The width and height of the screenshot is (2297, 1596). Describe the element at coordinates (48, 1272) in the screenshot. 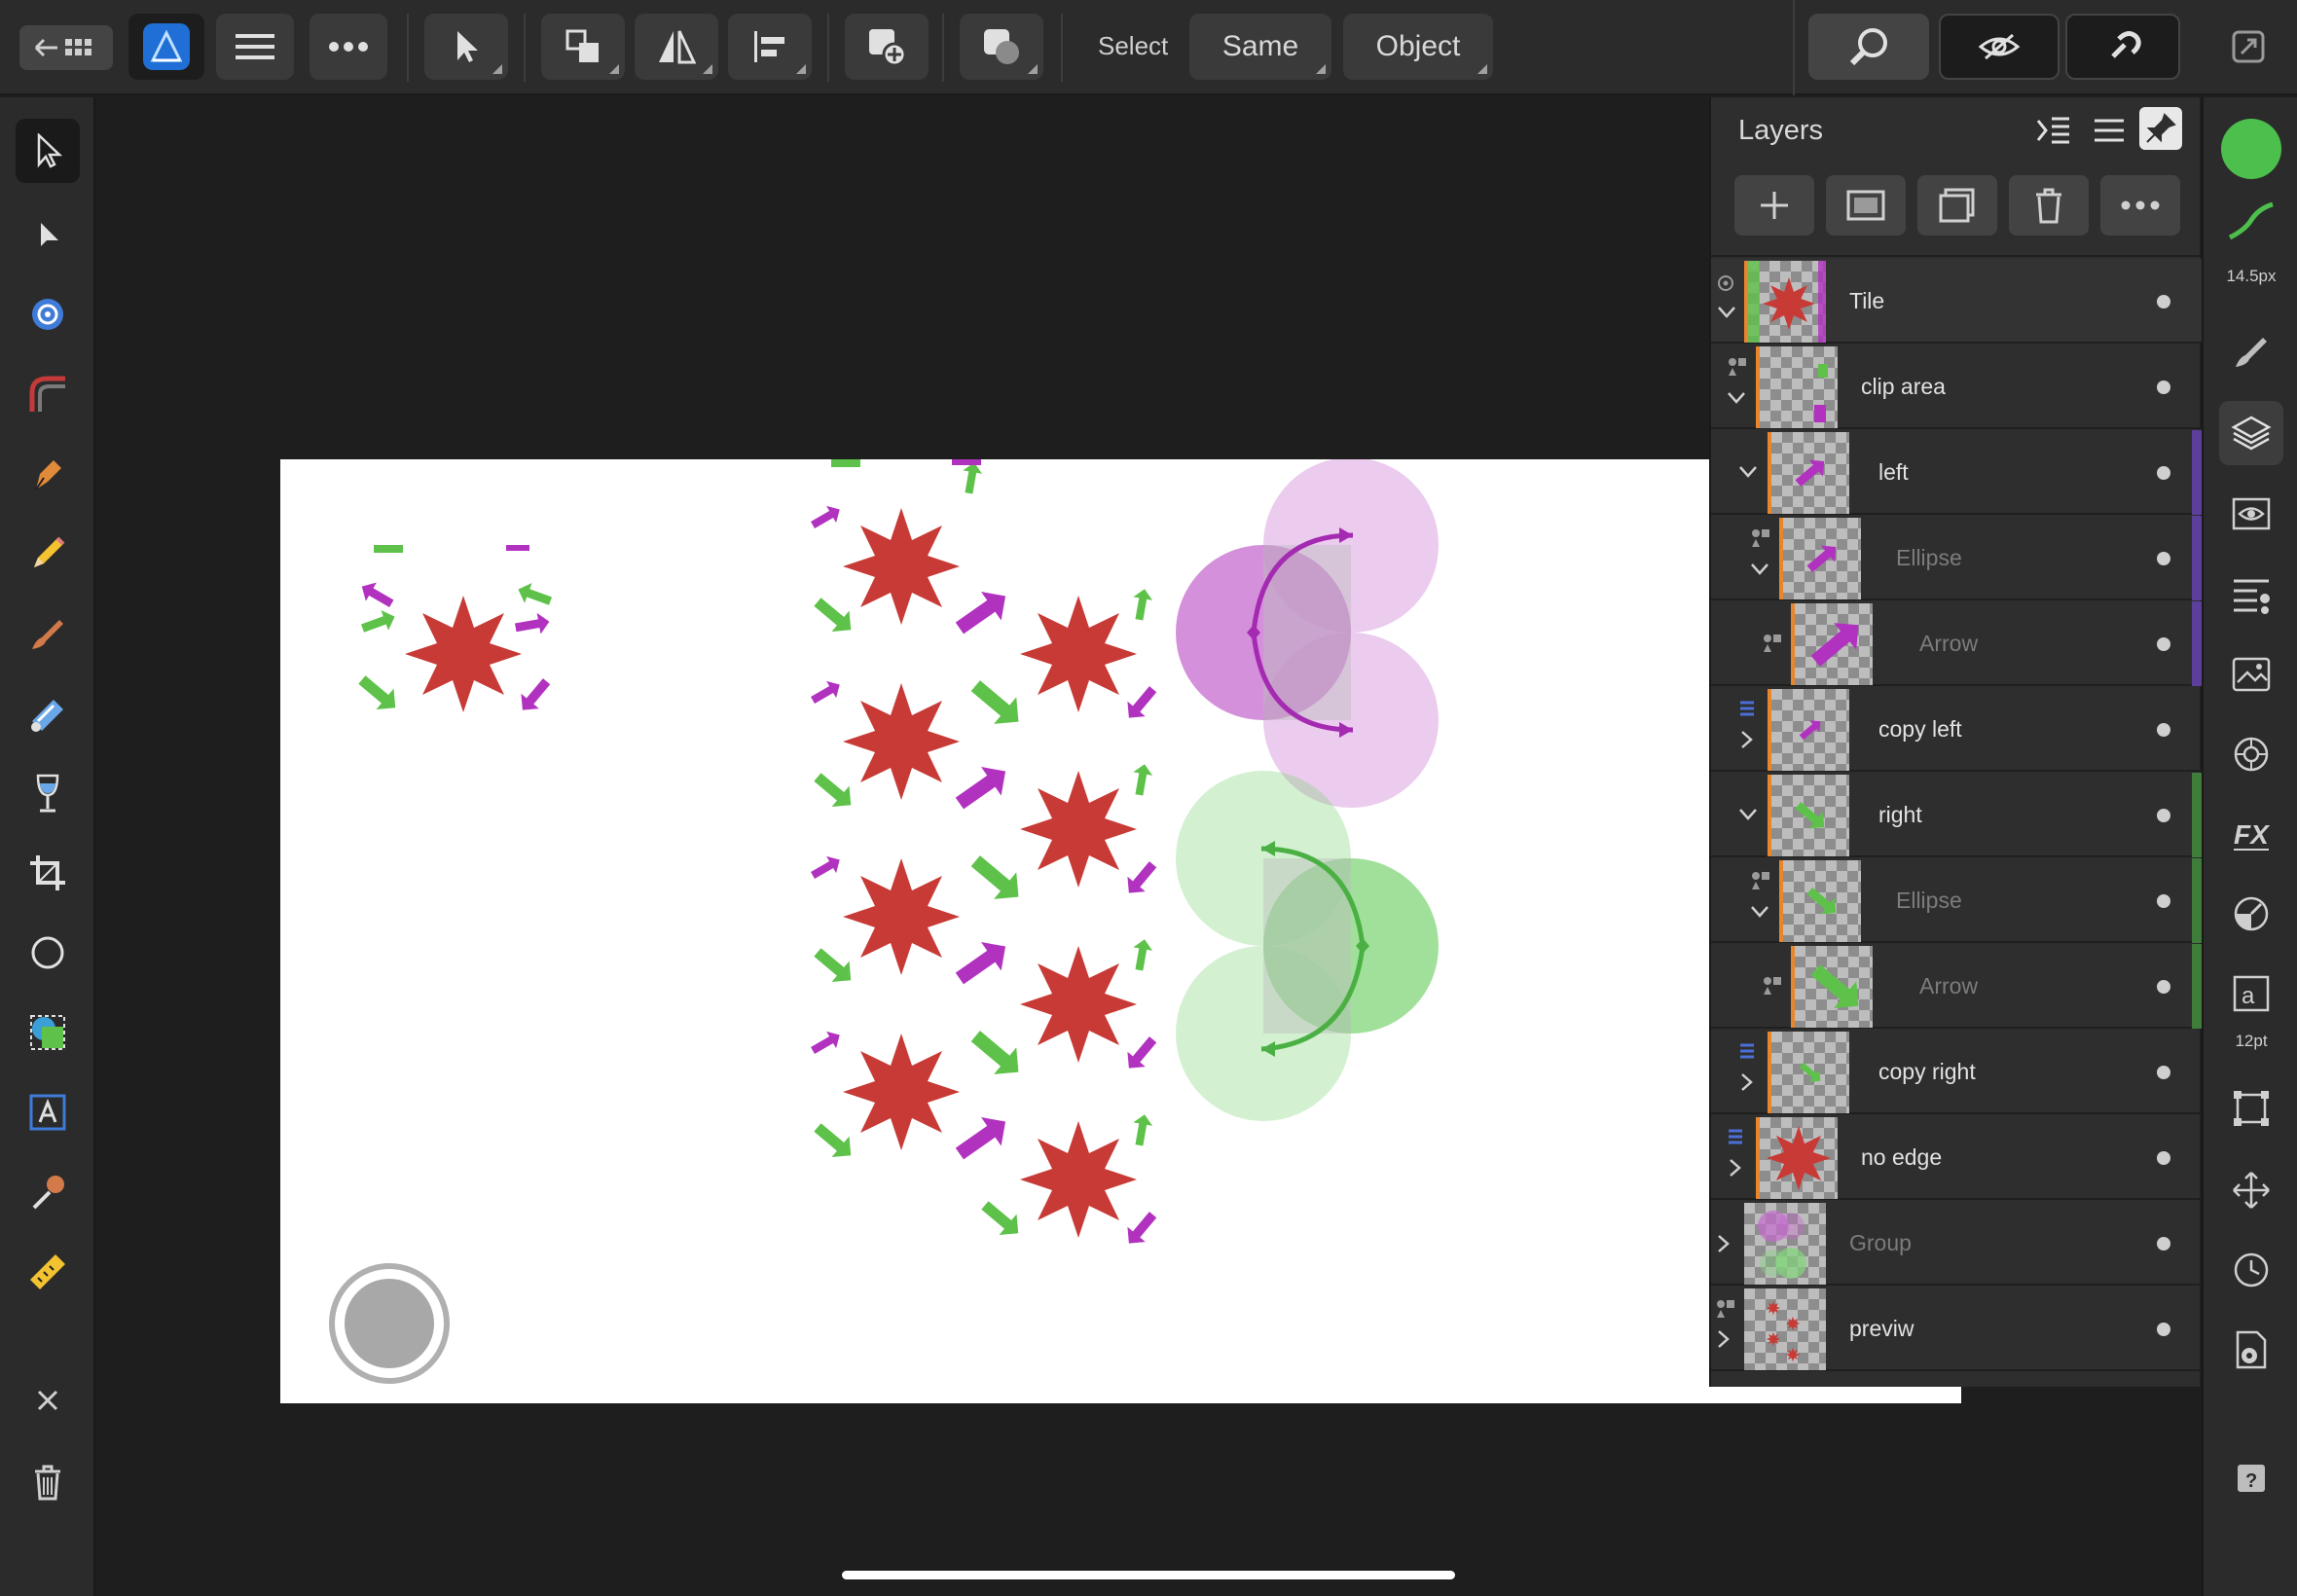

I see `measure-tool` at that location.